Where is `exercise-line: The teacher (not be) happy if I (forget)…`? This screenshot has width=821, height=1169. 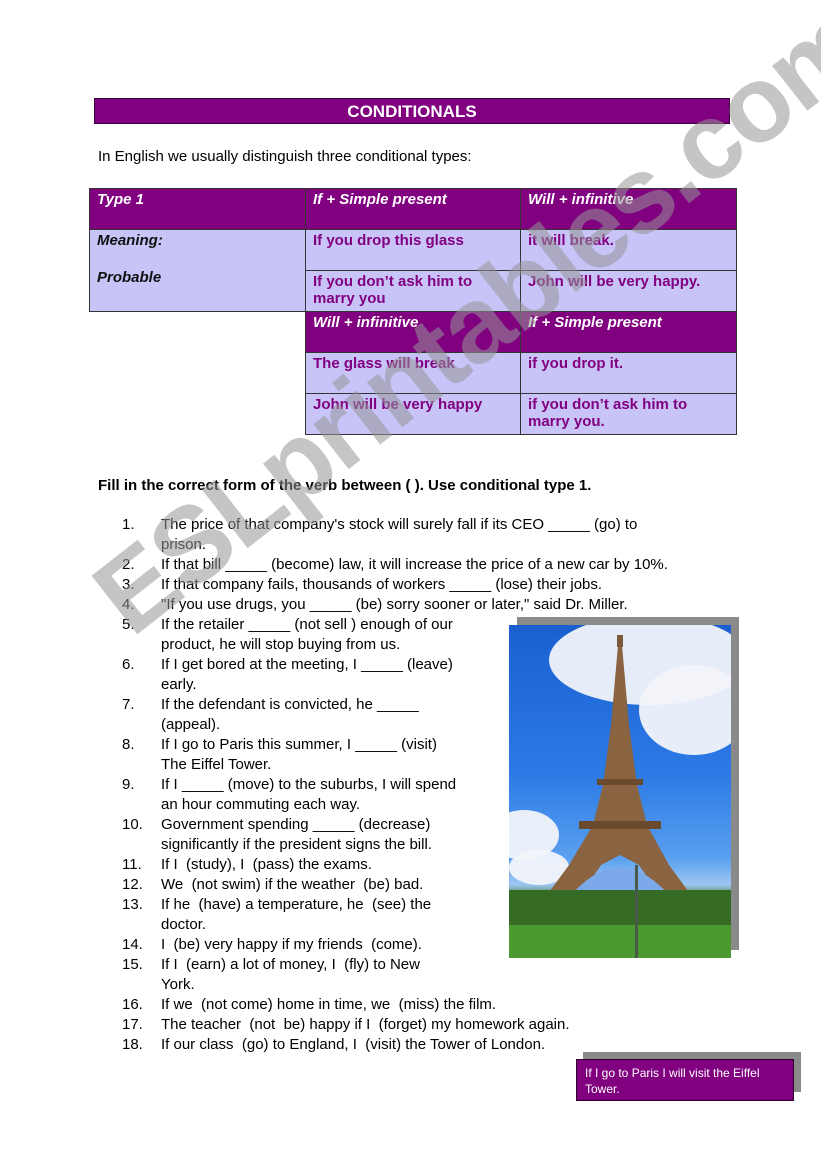
exercise-line: The teacher (not be) happy if I (forget)… is located at coordinates (365, 1024).